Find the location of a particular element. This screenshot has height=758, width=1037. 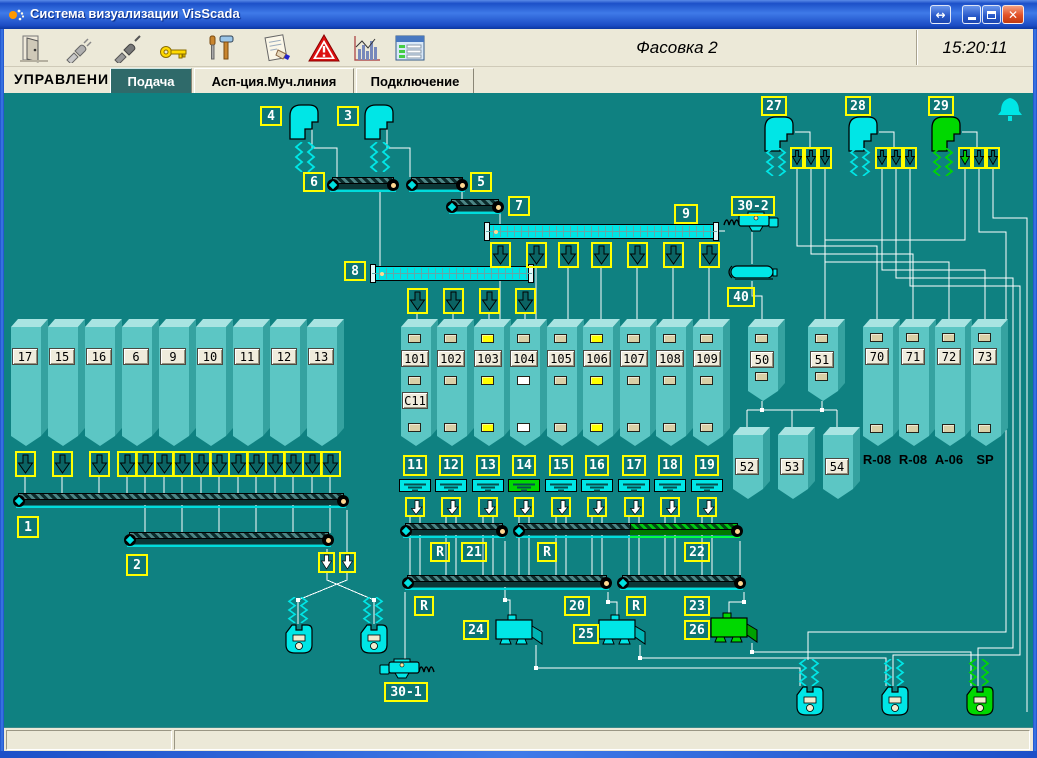

maximize-button is located at coordinates (991, 14).